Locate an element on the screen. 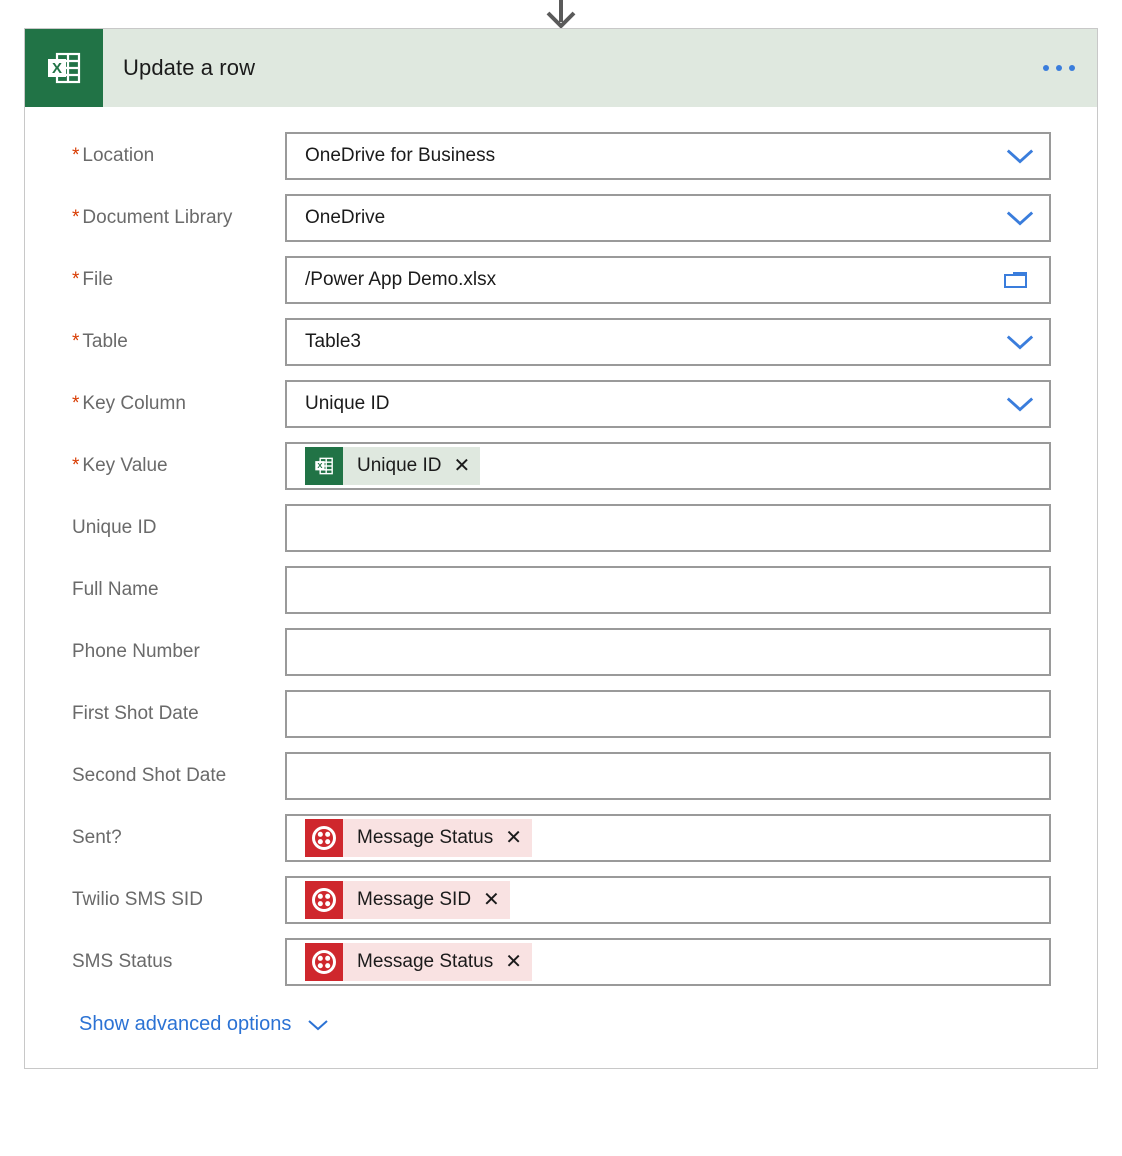 The width and height of the screenshot is (1122, 1156). field-label-file: * File is located at coordinates (167, 280).